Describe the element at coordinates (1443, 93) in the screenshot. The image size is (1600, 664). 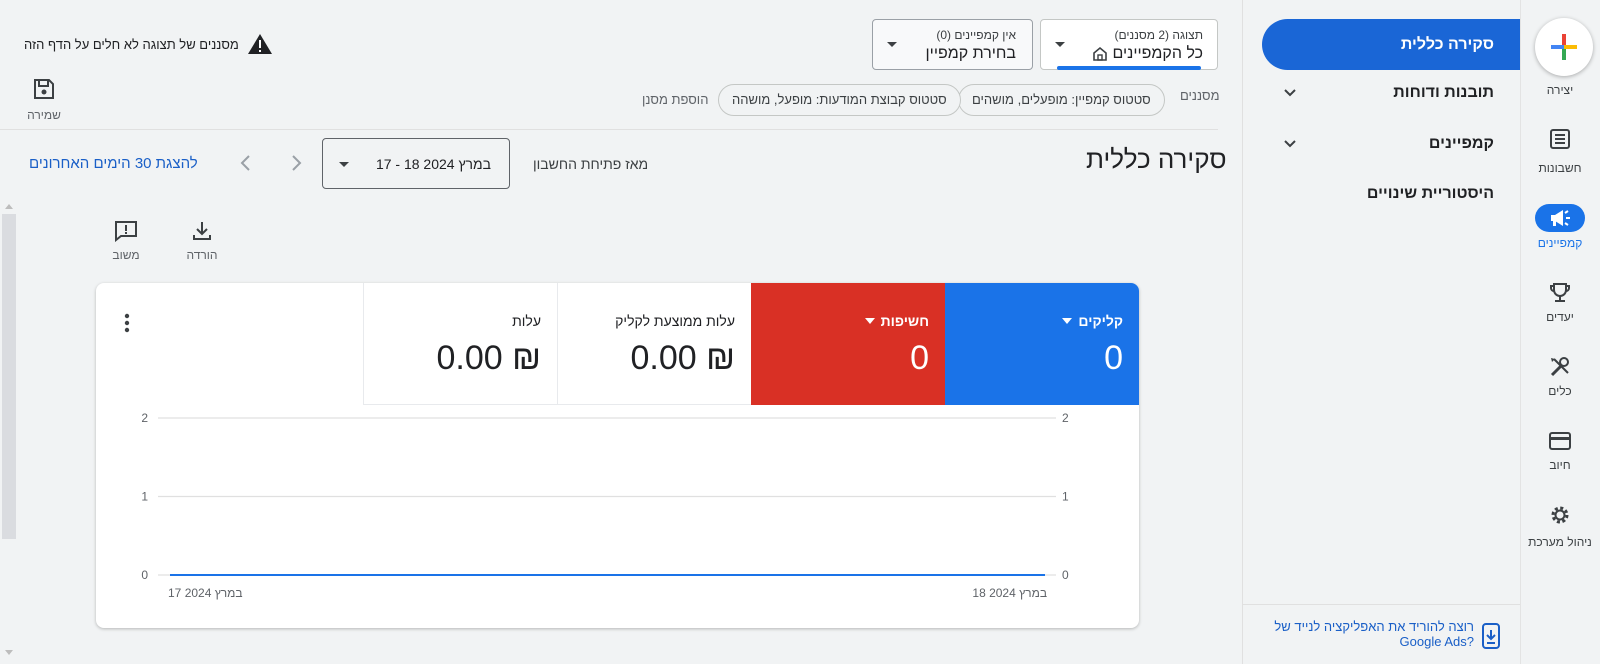
I see `menu-item-insights: תובנות ודוחות` at that location.